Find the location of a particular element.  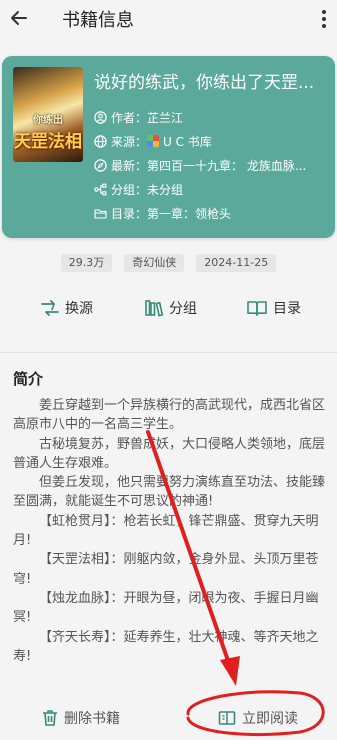

page-title: 书籍信息 is located at coordinates (98, 20).